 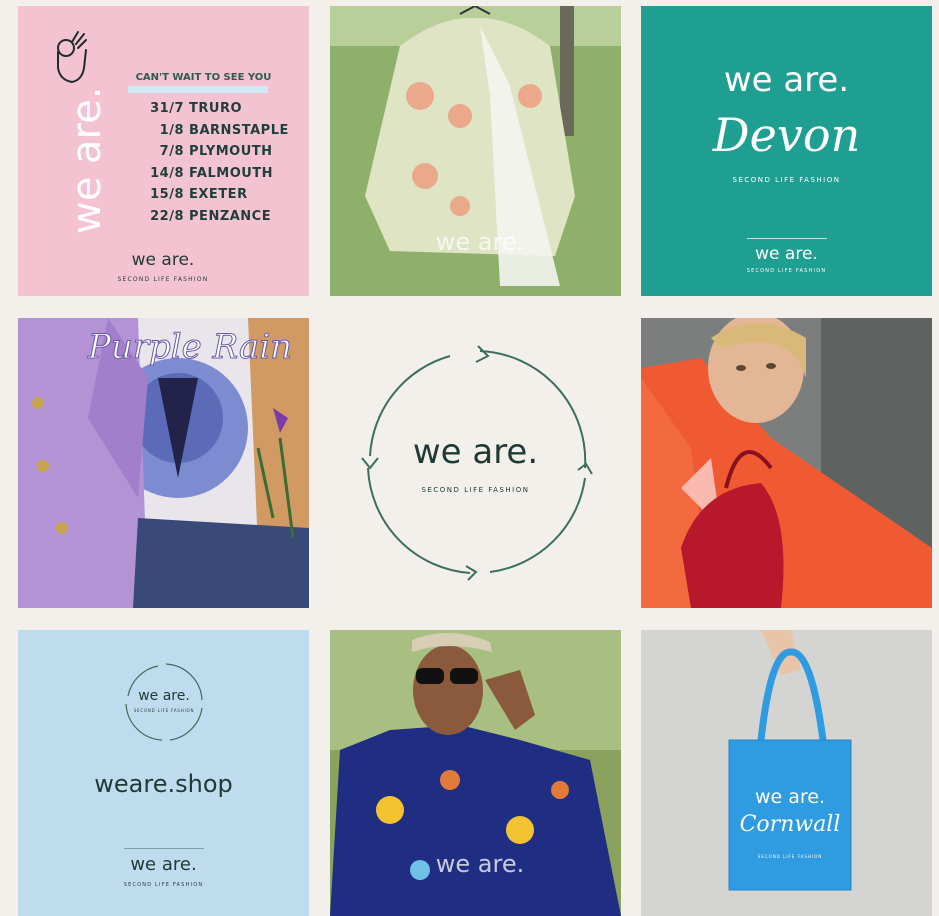 What do you see at coordinates (790, 856) in the screenshot?
I see `tote-tagline: SECOND LIFE FASHION` at bounding box center [790, 856].